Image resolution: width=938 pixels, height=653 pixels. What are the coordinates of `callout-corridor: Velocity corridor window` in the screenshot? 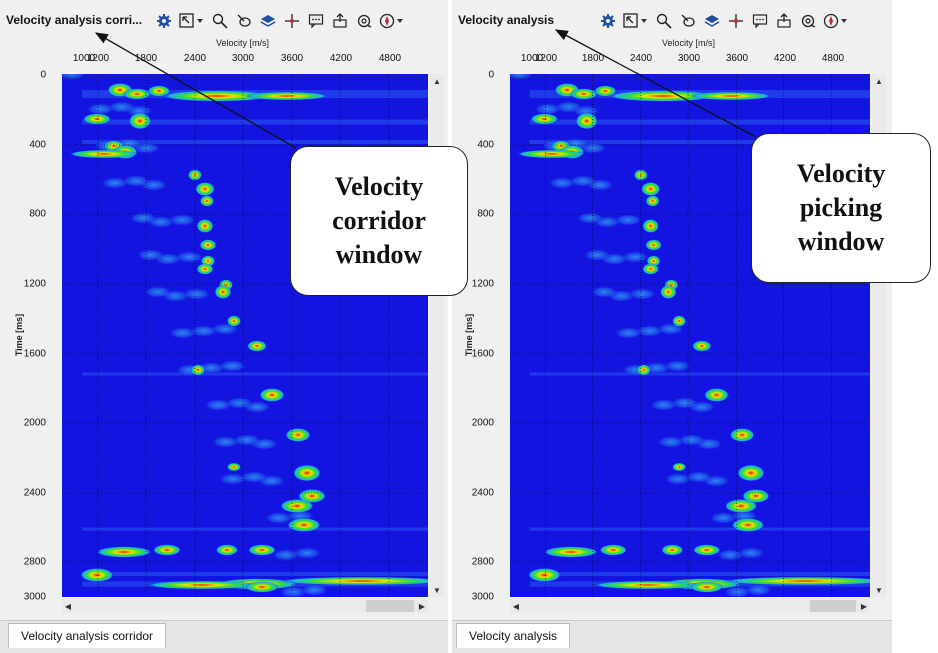 It's located at (379, 221).